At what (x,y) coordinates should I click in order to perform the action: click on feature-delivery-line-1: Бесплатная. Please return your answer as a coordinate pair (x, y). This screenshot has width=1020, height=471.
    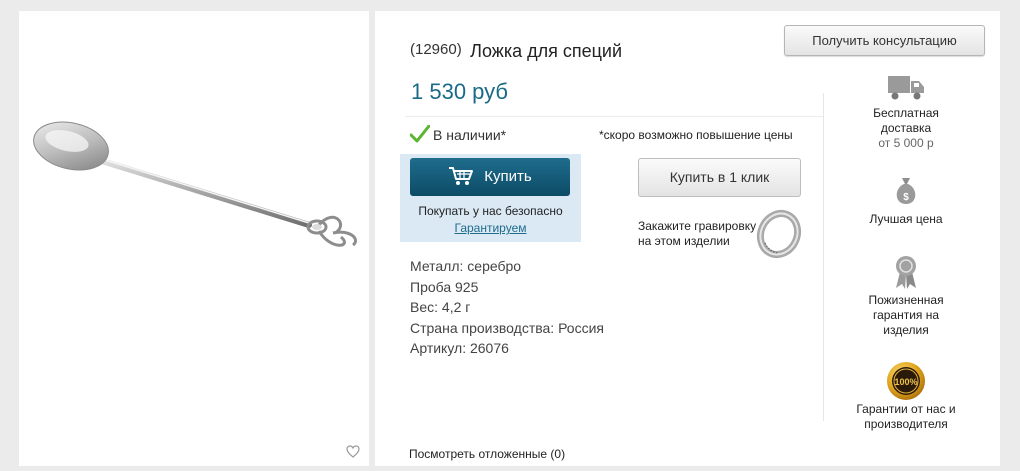
    Looking at the image, I should click on (906, 113).